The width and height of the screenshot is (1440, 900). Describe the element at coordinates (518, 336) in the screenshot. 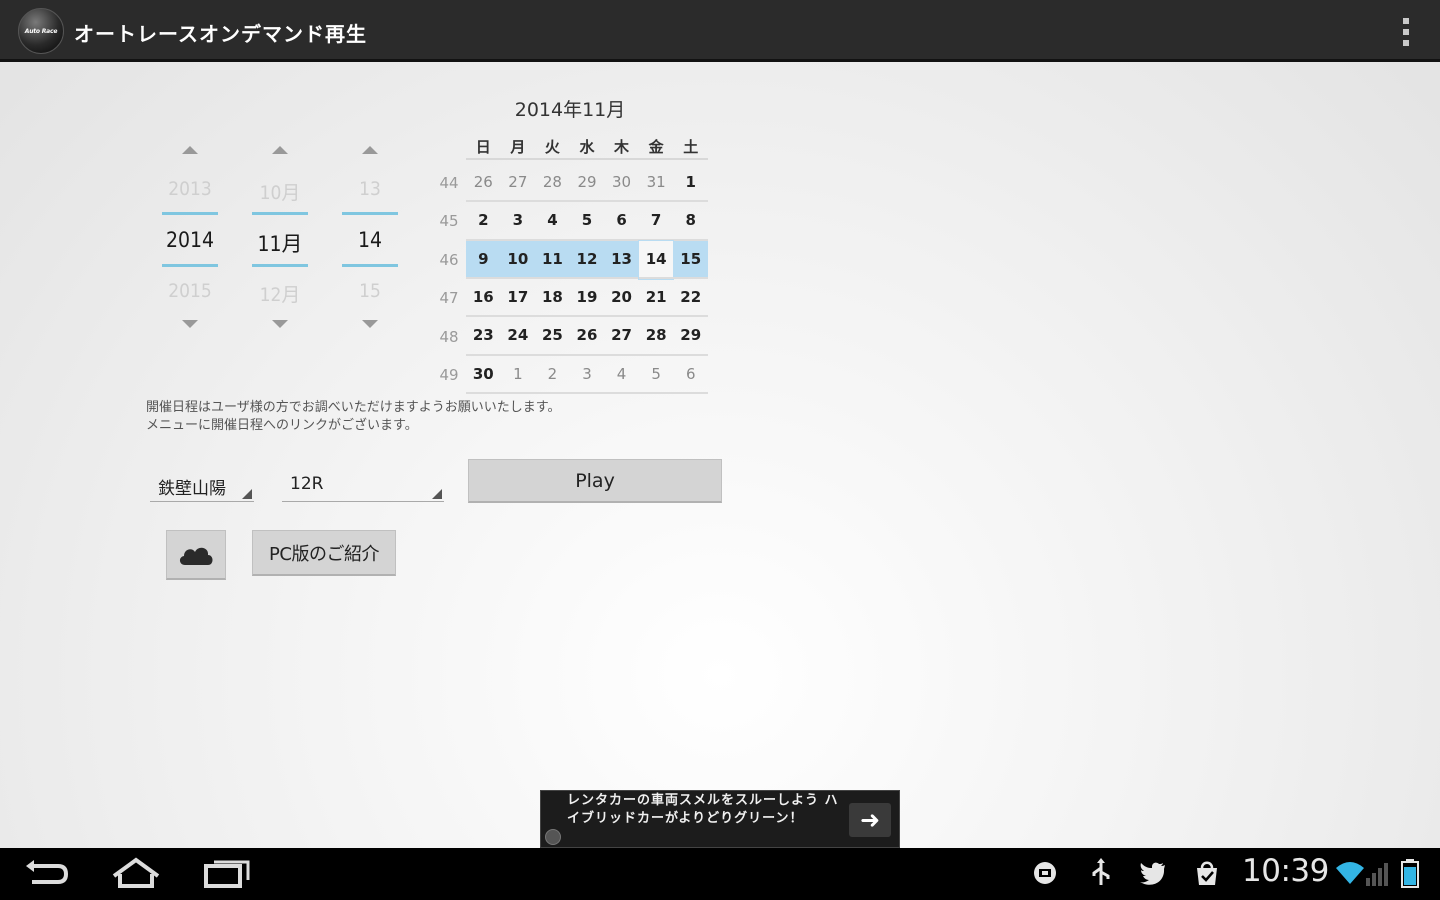

I see `calendar-day-cell: 24` at that location.